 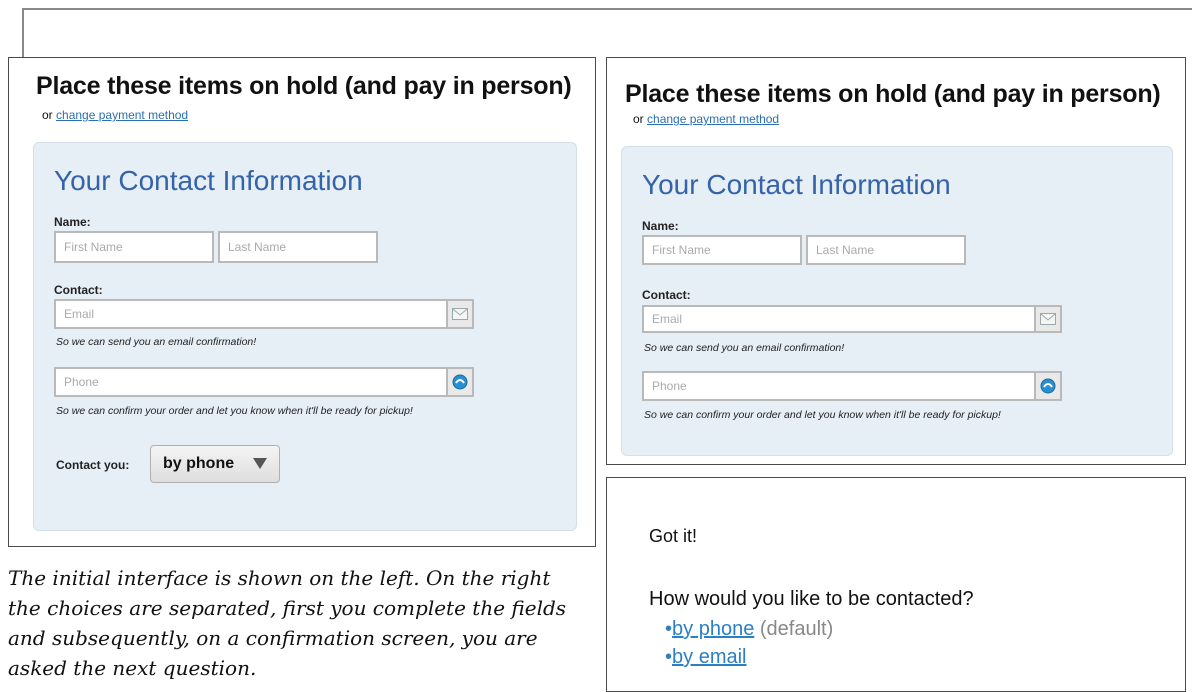 What do you see at coordinates (713, 629) in the screenshot?
I see `by-phone-link: by phone` at bounding box center [713, 629].